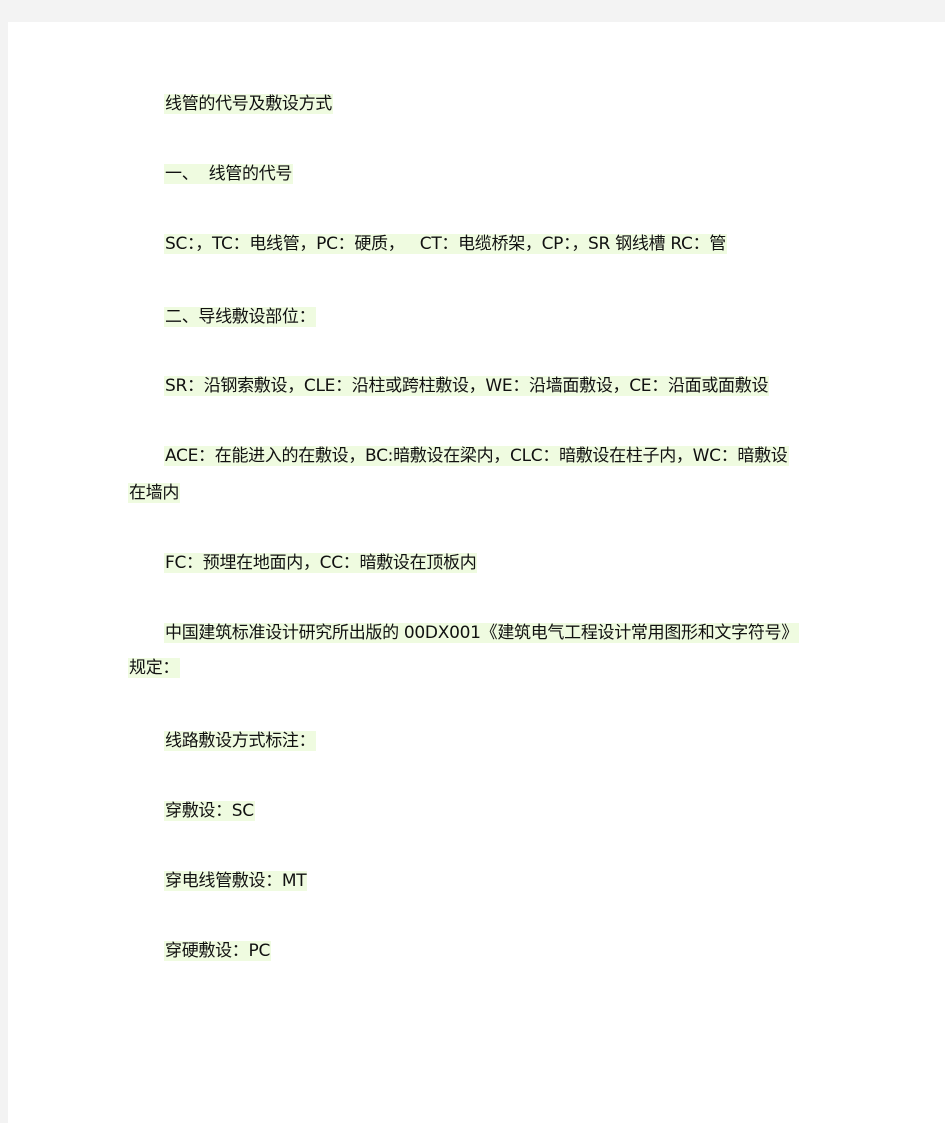  I want to click on section2-line2-text-part2: 在墙内, so click(154, 493).